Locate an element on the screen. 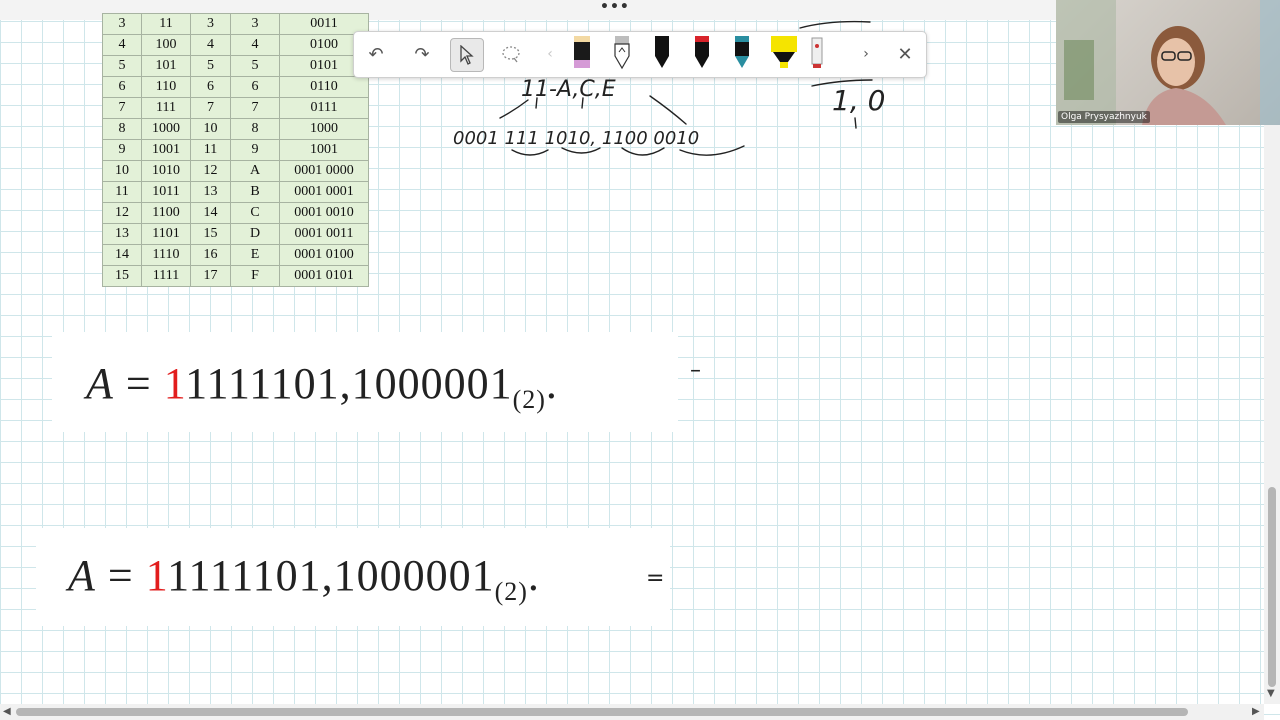  bcd-cell: 0001 0100 is located at coordinates (324, 255).